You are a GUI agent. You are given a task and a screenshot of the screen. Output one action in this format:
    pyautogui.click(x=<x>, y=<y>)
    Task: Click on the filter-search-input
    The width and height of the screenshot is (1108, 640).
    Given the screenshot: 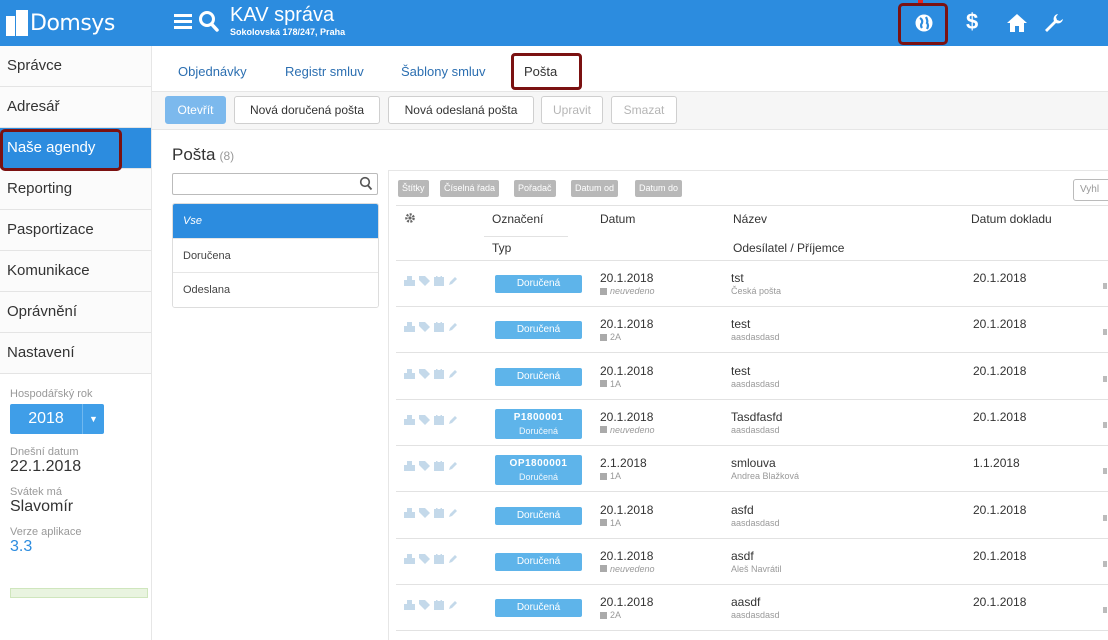 What is the action you would take?
    pyautogui.click(x=275, y=184)
    